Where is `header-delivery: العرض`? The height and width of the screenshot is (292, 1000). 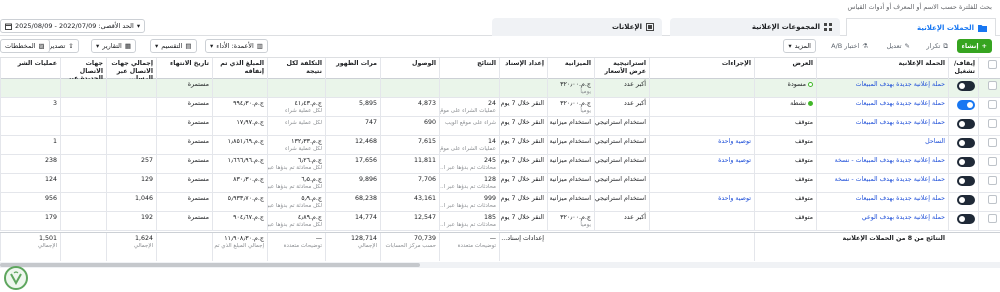 header-delivery: العرض is located at coordinates (785, 69).